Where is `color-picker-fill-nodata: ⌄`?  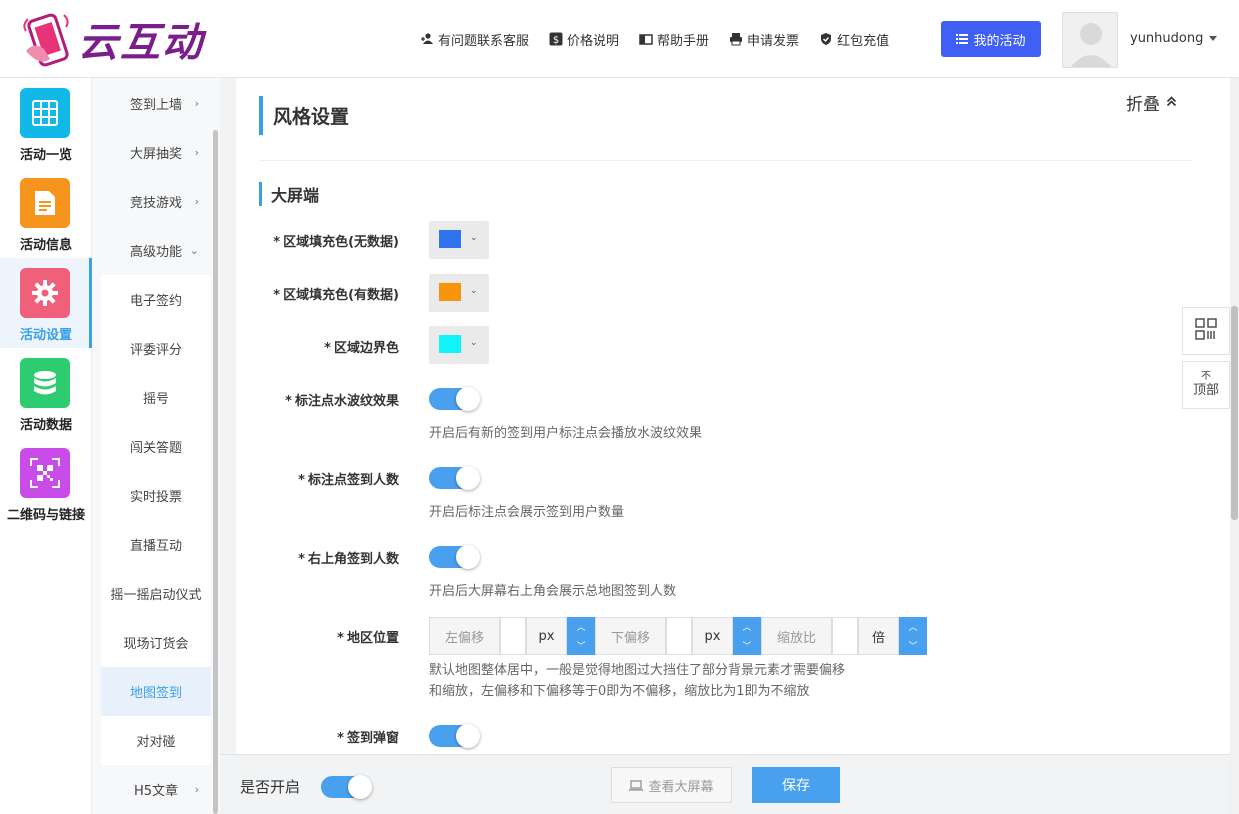
color-picker-fill-nodata: ⌄ is located at coordinates (459, 240).